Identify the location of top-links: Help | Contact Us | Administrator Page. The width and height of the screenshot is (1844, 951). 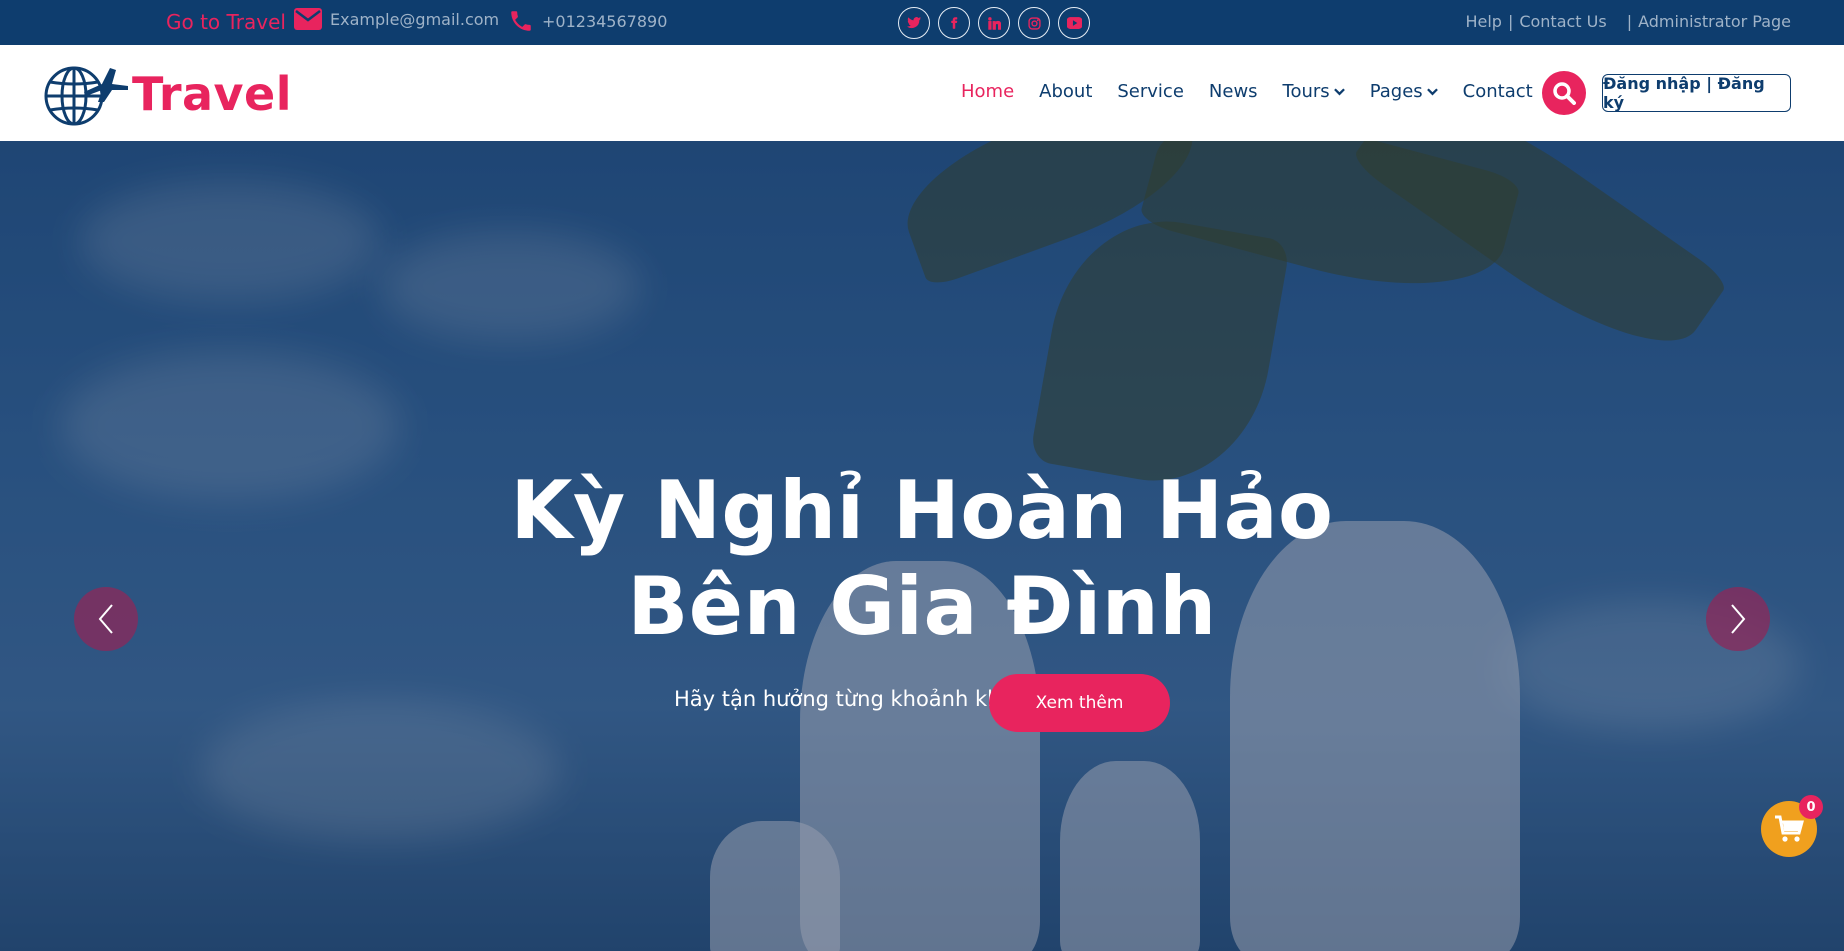
(1628, 21).